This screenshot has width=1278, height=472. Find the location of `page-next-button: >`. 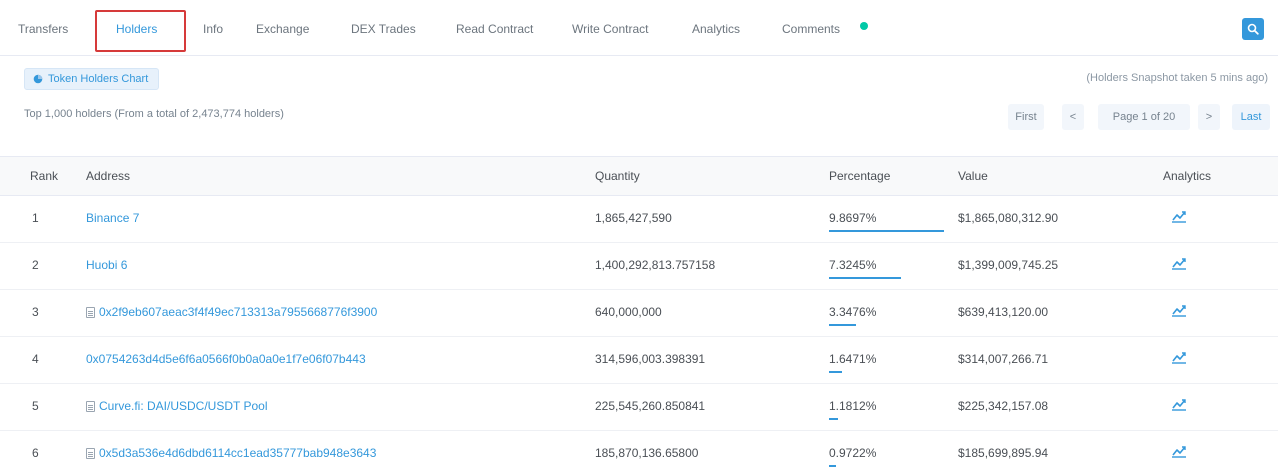

page-next-button: > is located at coordinates (1209, 117).